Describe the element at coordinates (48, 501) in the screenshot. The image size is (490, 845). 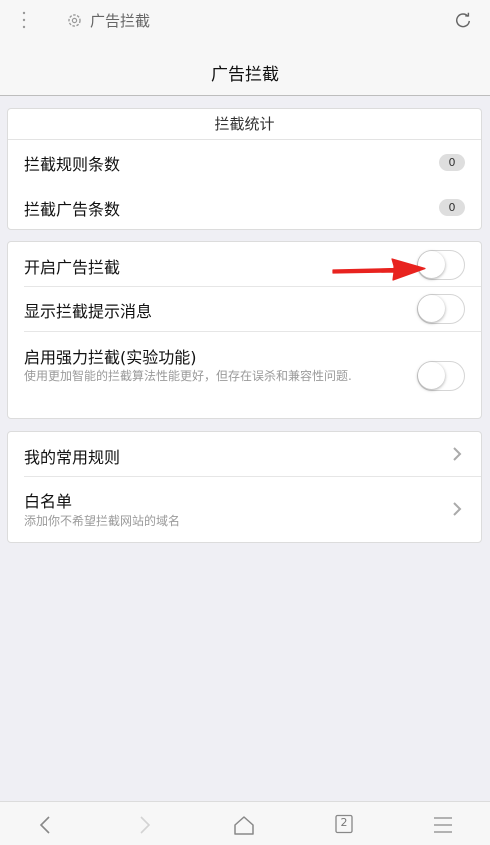
I see `rules-label: 白名单` at that location.